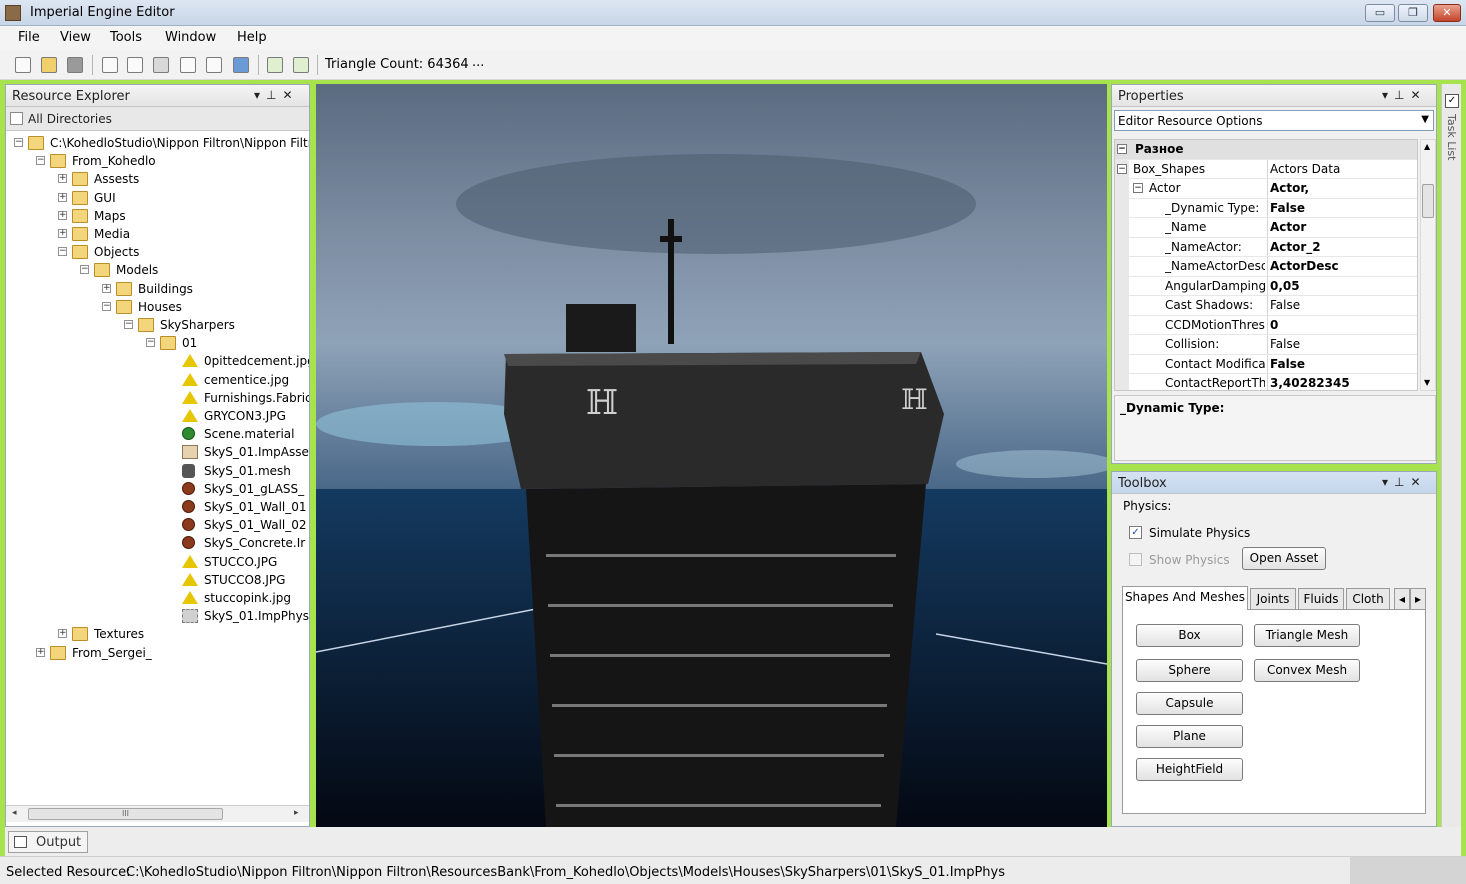 Image resolution: width=1466 pixels, height=884 pixels. What do you see at coordinates (1305, 169) in the screenshot?
I see `property-value: Actors Data` at bounding box center [1305, 169].